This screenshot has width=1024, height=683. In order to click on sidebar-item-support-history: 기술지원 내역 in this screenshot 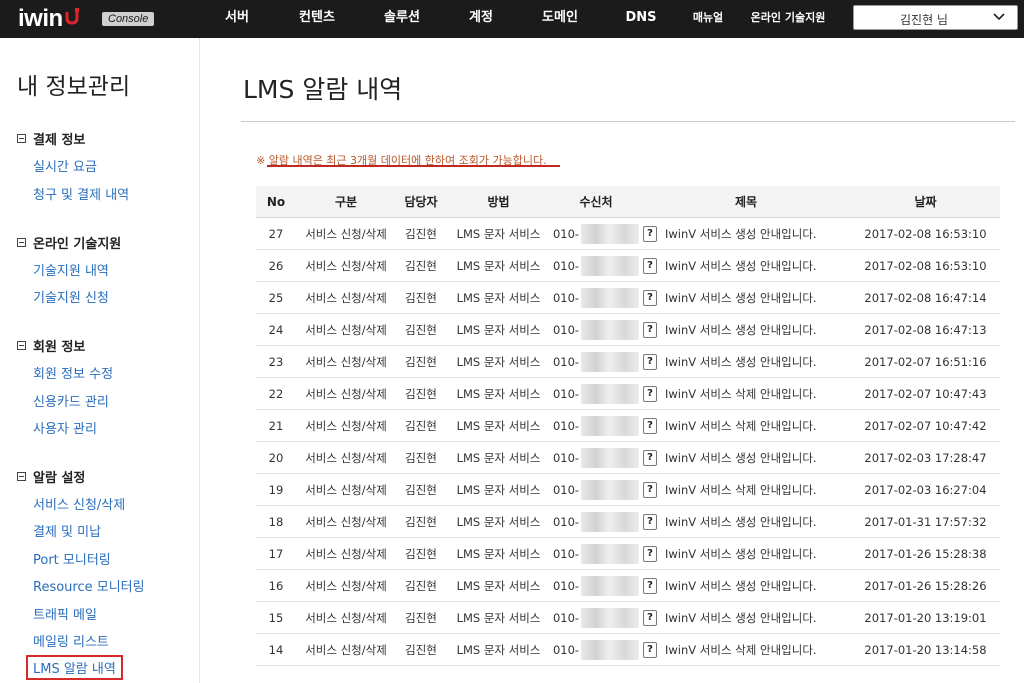, I will do `click(71, 269)`.